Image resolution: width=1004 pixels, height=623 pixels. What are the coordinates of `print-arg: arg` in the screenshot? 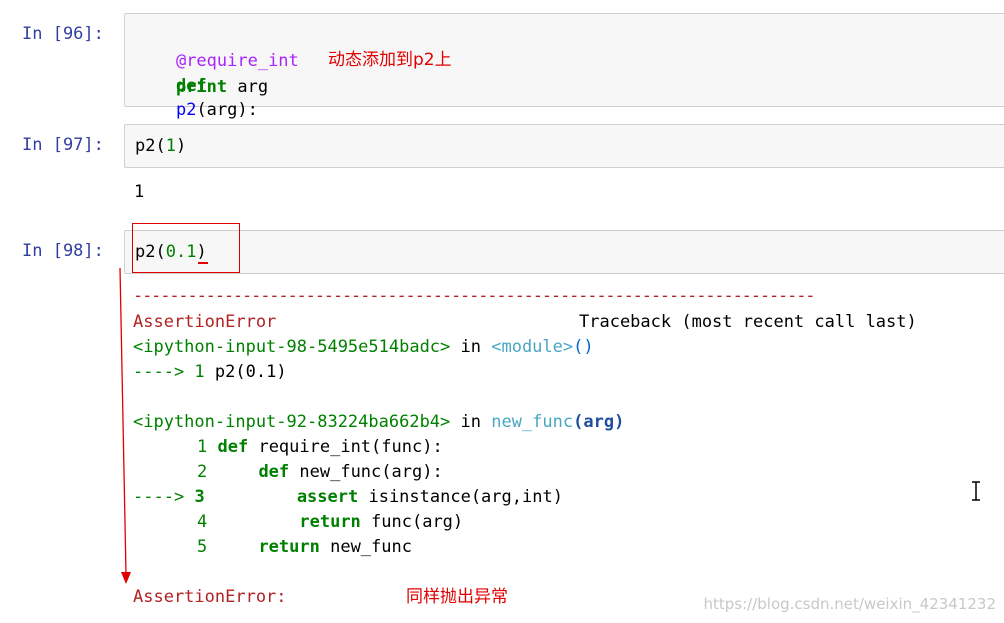 It's located at (248, 87).